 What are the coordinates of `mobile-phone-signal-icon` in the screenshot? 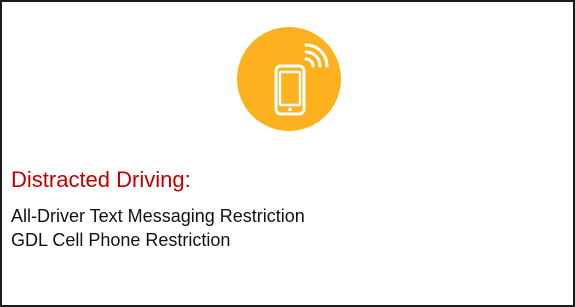 It's located at (289, 79).